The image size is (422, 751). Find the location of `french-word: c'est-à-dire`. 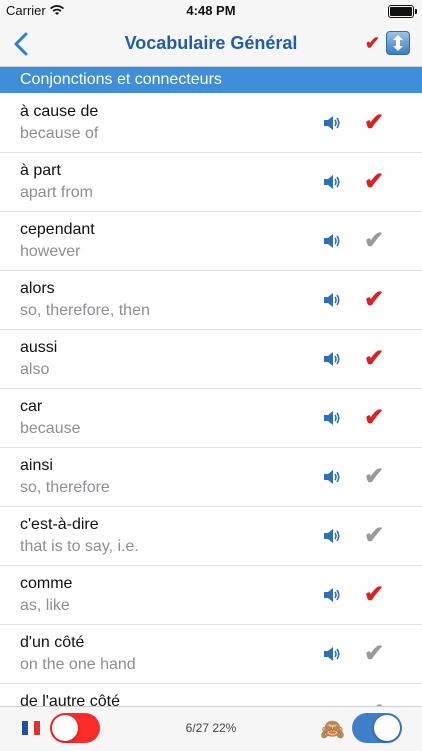

french-word: c'est-à-dire is located at coordinates (59, 524).